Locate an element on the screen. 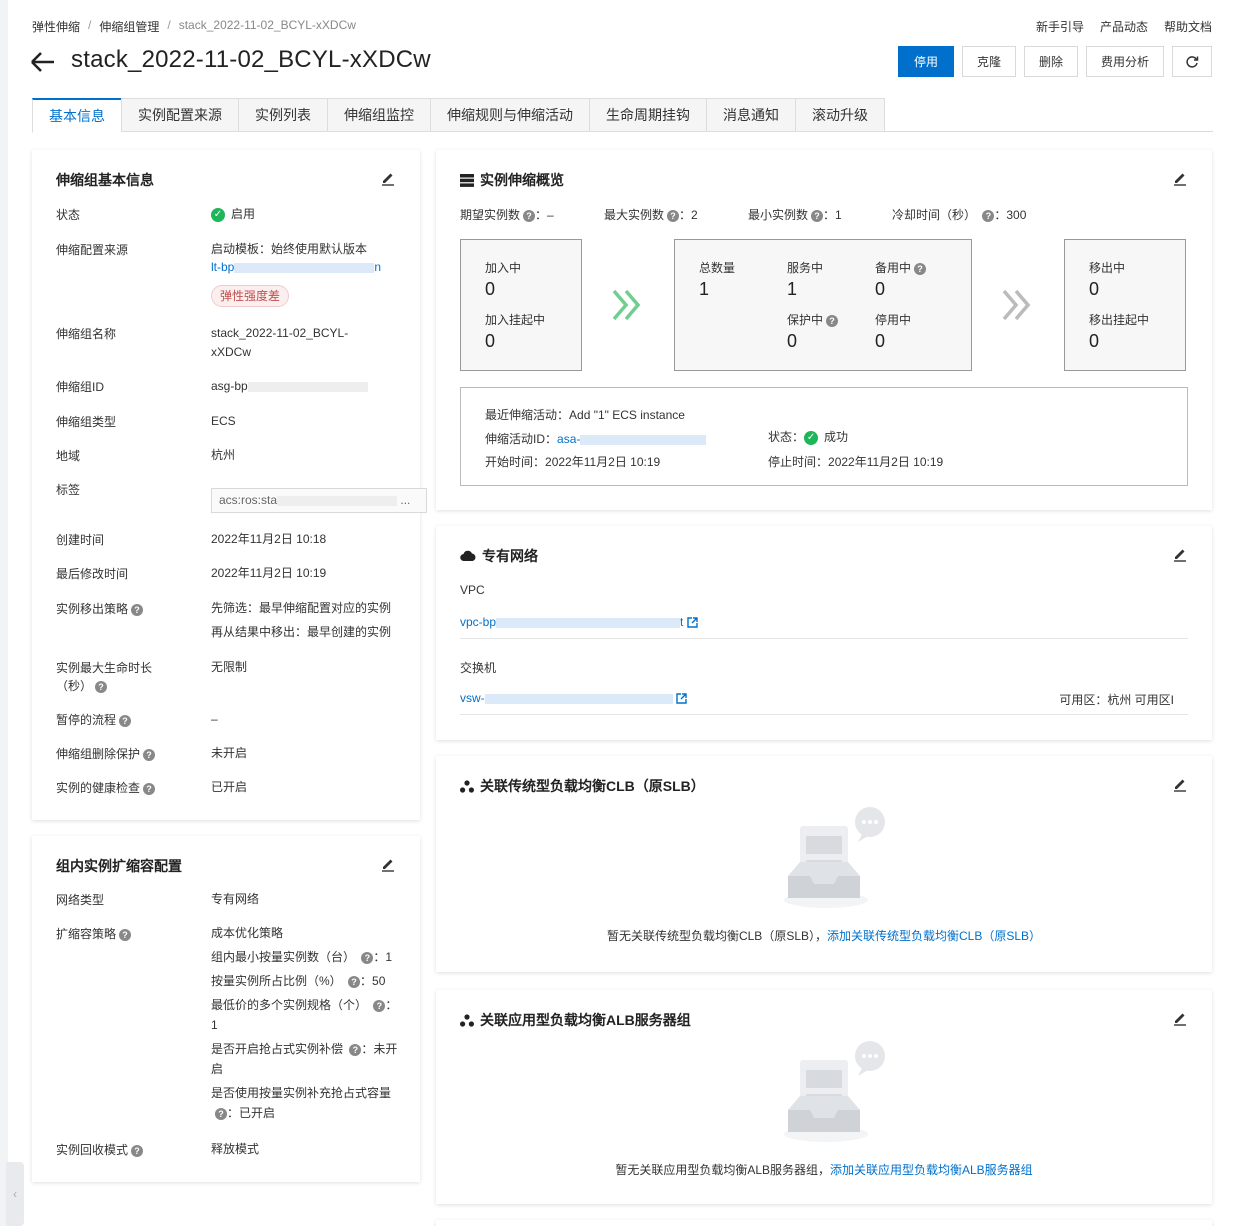  redacted-tag is located at coordinates (337, 500).